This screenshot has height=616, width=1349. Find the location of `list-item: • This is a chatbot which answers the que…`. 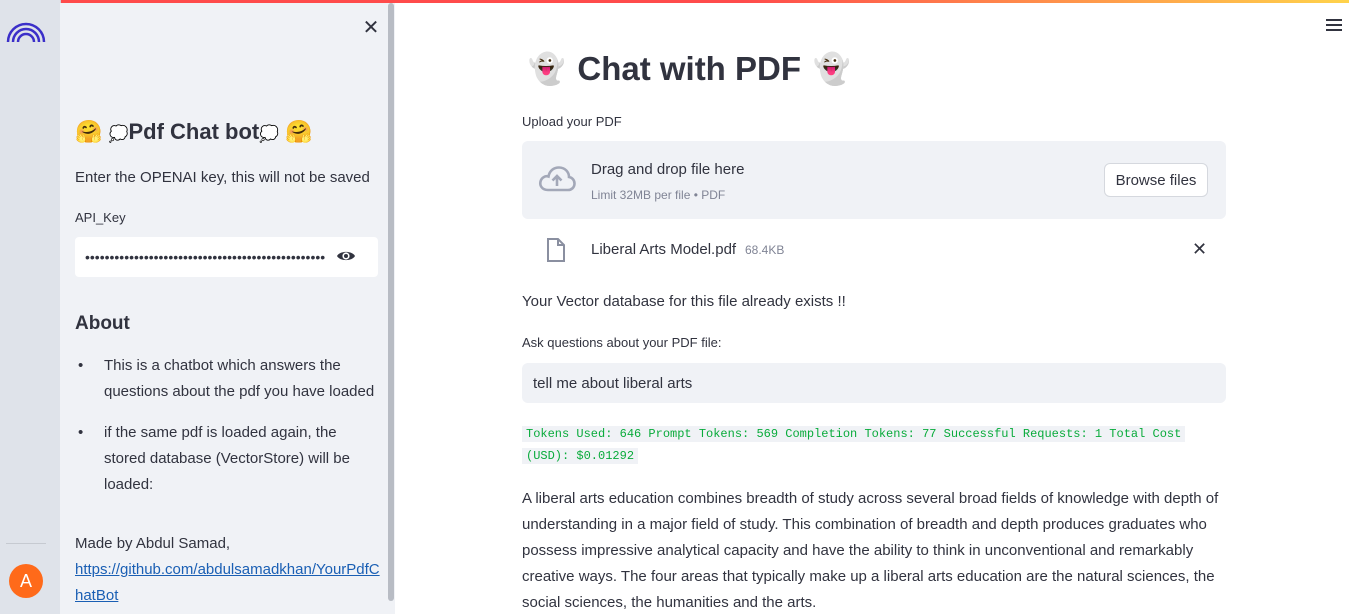

list-item: • This is a chatbot which answers the que… is located at coordinates (226, 378).